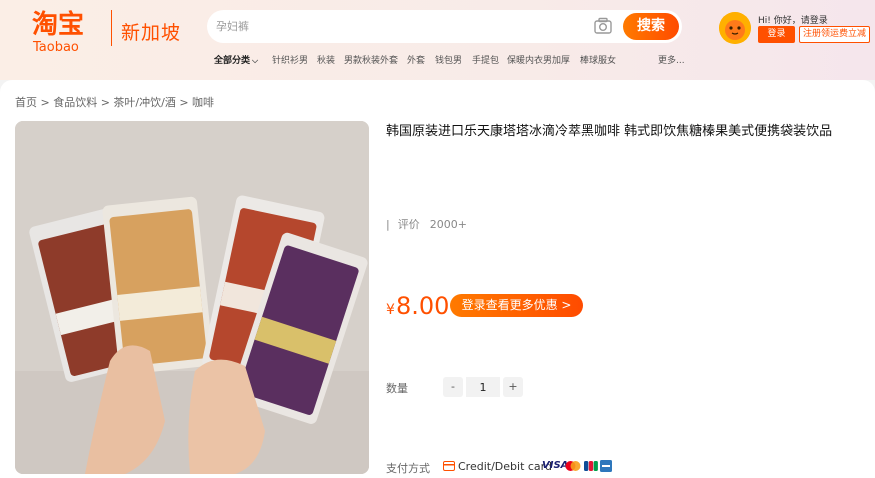  What do you see at coordinates (449, 466) in the screenshot?
I see `credit-card-icon` at bounding box center [449, 466].